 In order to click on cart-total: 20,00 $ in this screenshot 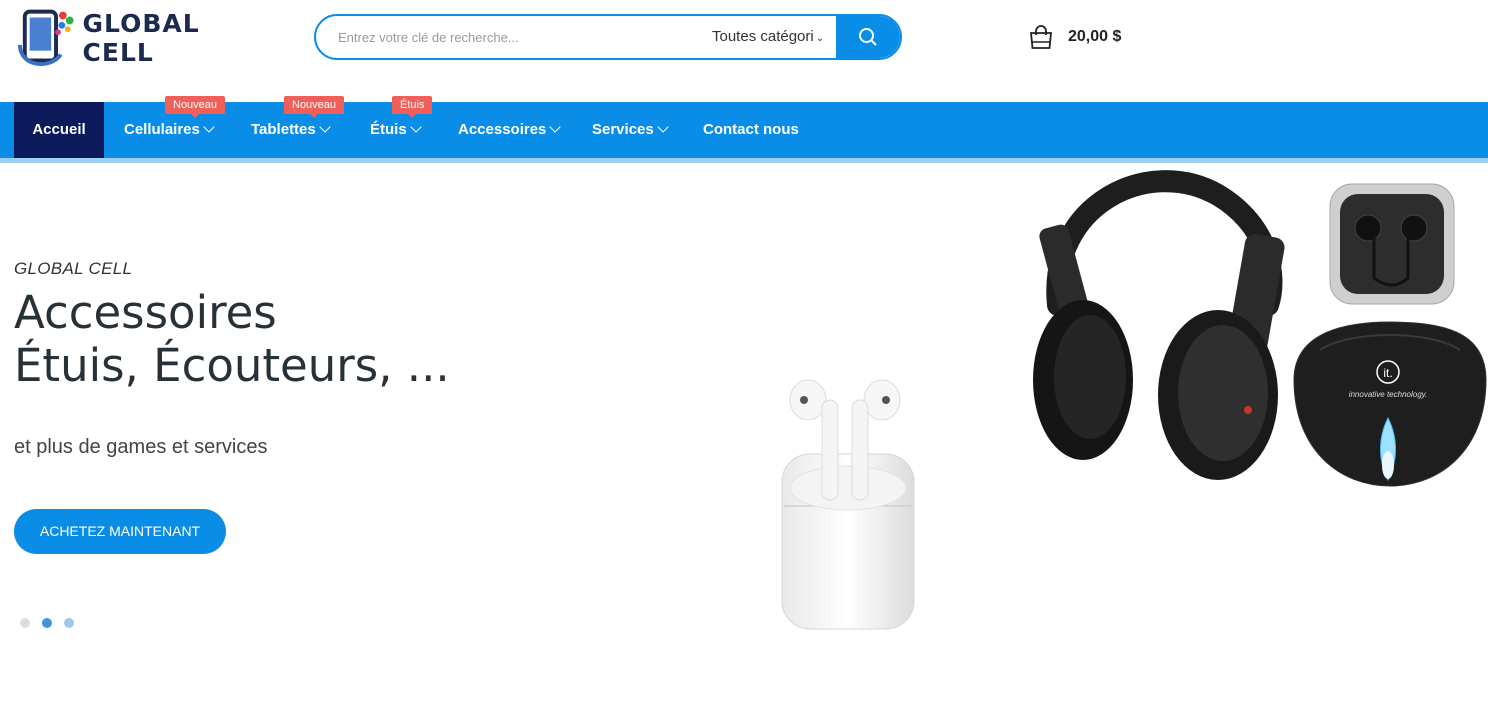, I will do `click(1095, 36)`.